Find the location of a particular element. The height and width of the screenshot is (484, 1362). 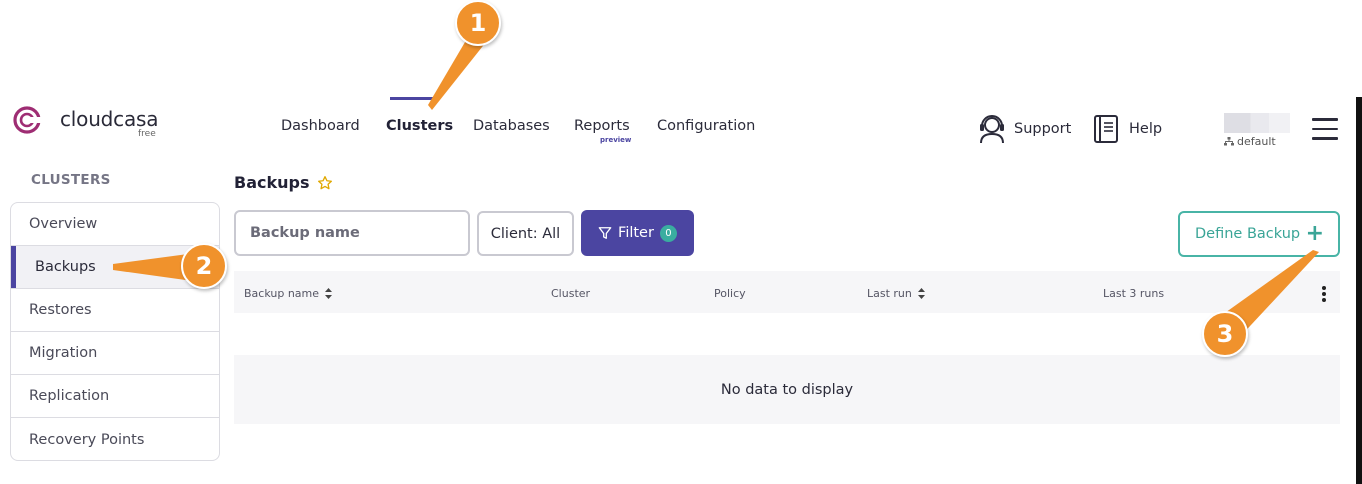

client-filter-dropdown: Client: All is located at coordinates (525, 233).